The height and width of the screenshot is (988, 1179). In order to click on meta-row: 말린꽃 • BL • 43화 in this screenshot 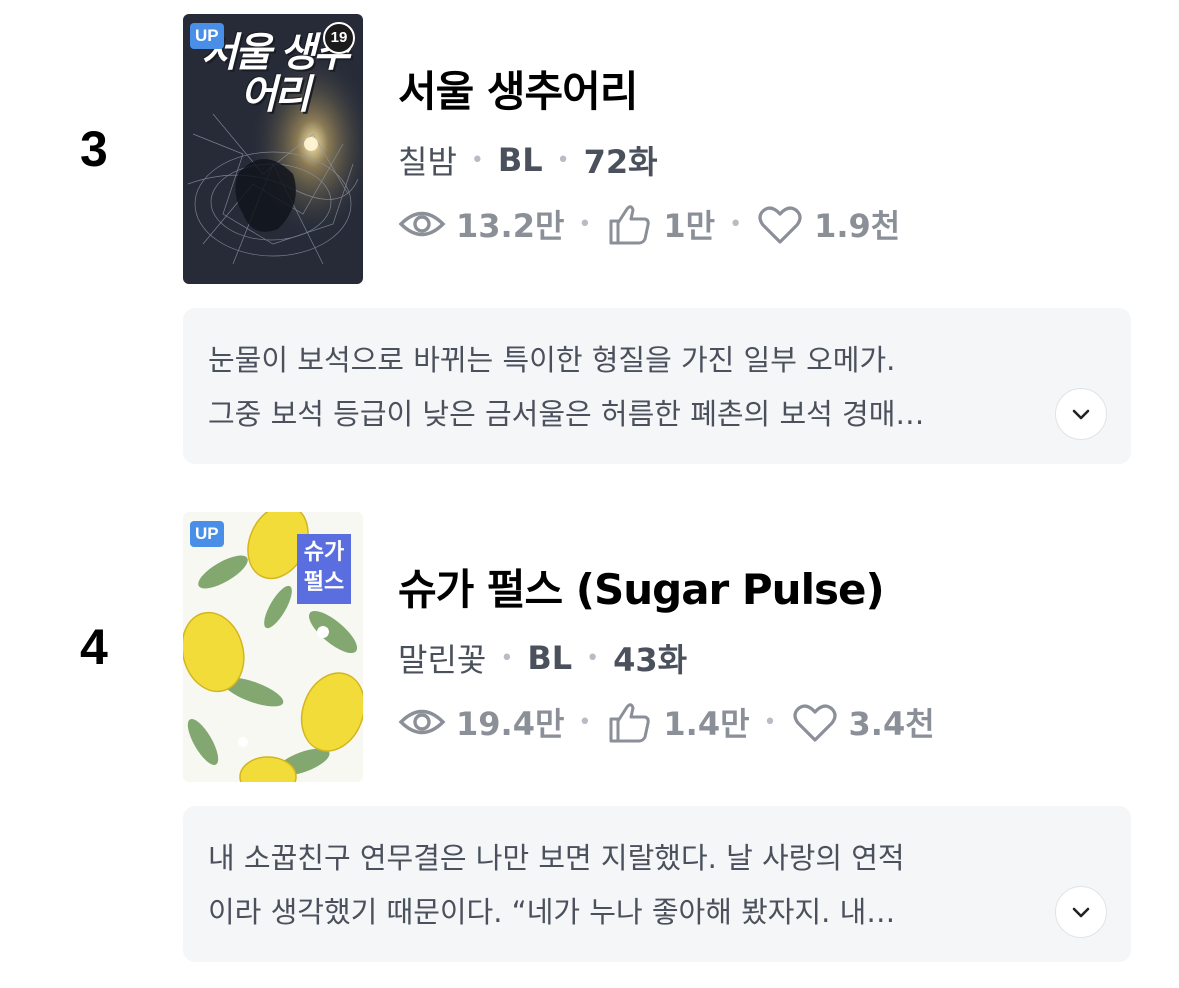, I will do `click(542, 658)`.